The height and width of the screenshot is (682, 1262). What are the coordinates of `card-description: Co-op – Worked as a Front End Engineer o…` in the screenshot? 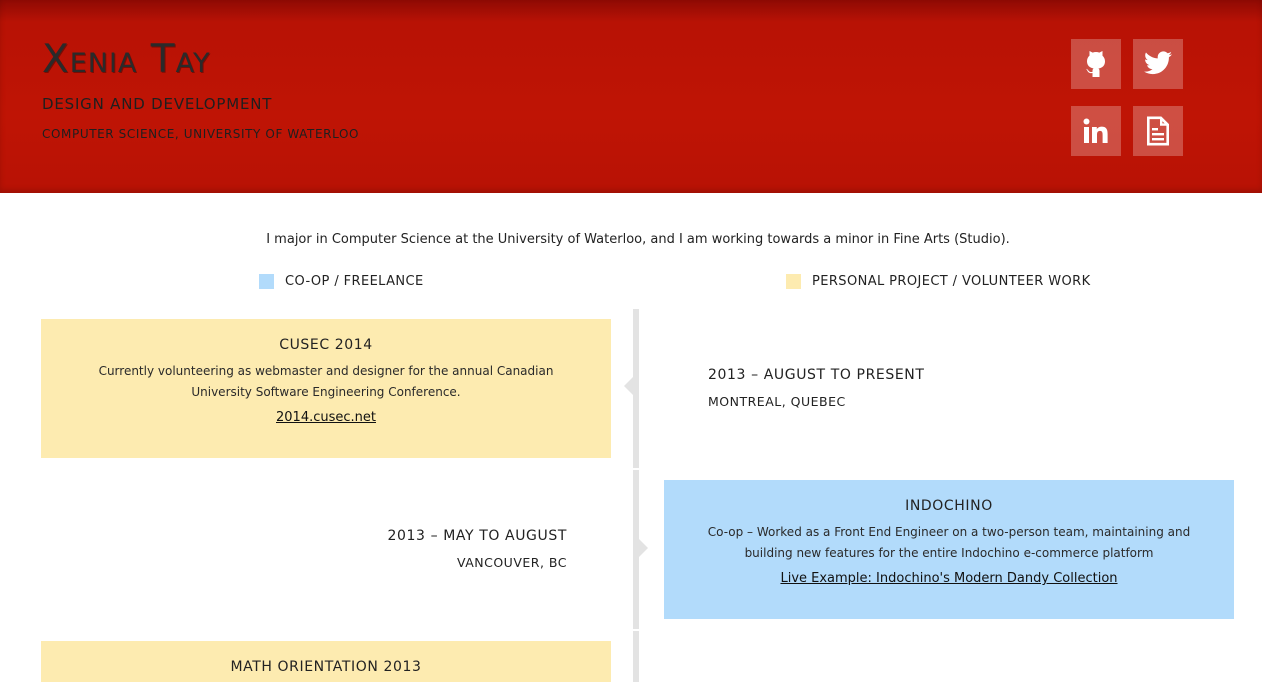 It's located at (949, 542).